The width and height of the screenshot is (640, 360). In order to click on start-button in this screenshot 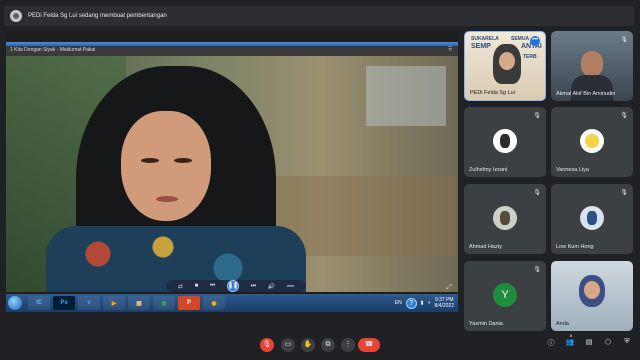, I will do `click(15, 303)`.